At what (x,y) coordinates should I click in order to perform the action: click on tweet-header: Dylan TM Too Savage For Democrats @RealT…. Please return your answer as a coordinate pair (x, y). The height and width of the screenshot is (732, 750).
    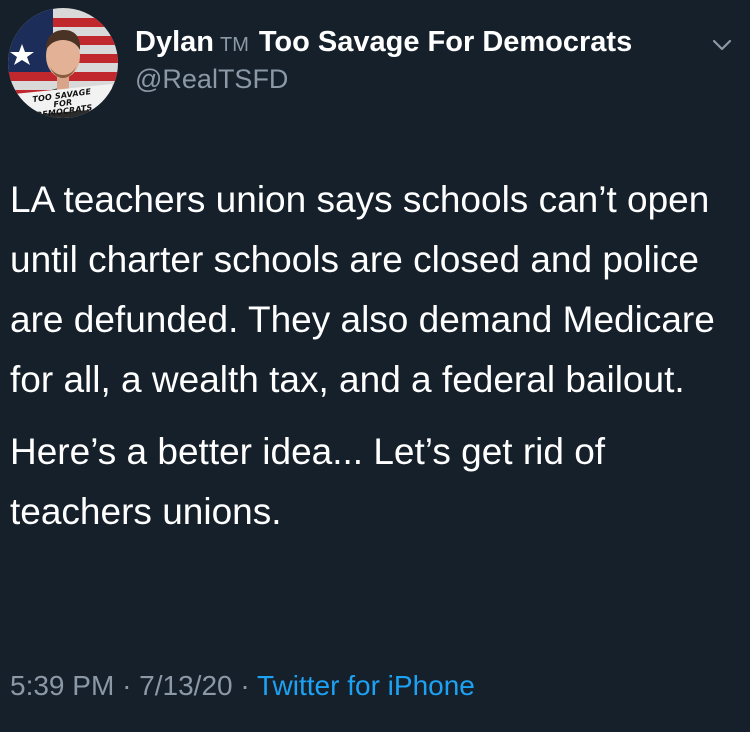
    Looking at the image, I should click on (432, 60).